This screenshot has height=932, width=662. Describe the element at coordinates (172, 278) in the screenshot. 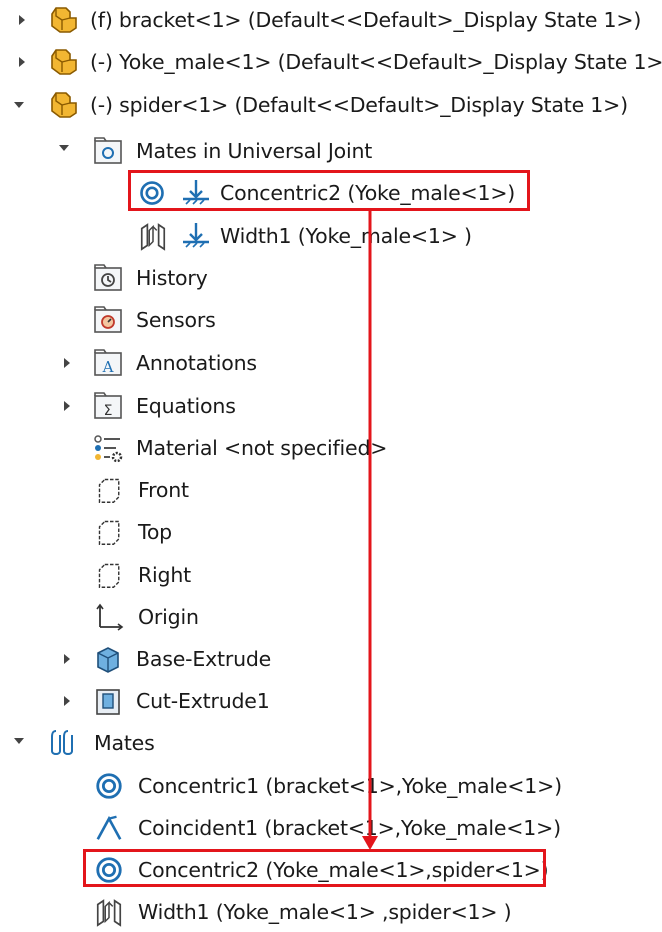

I see `tree-item-label: History` at that location.